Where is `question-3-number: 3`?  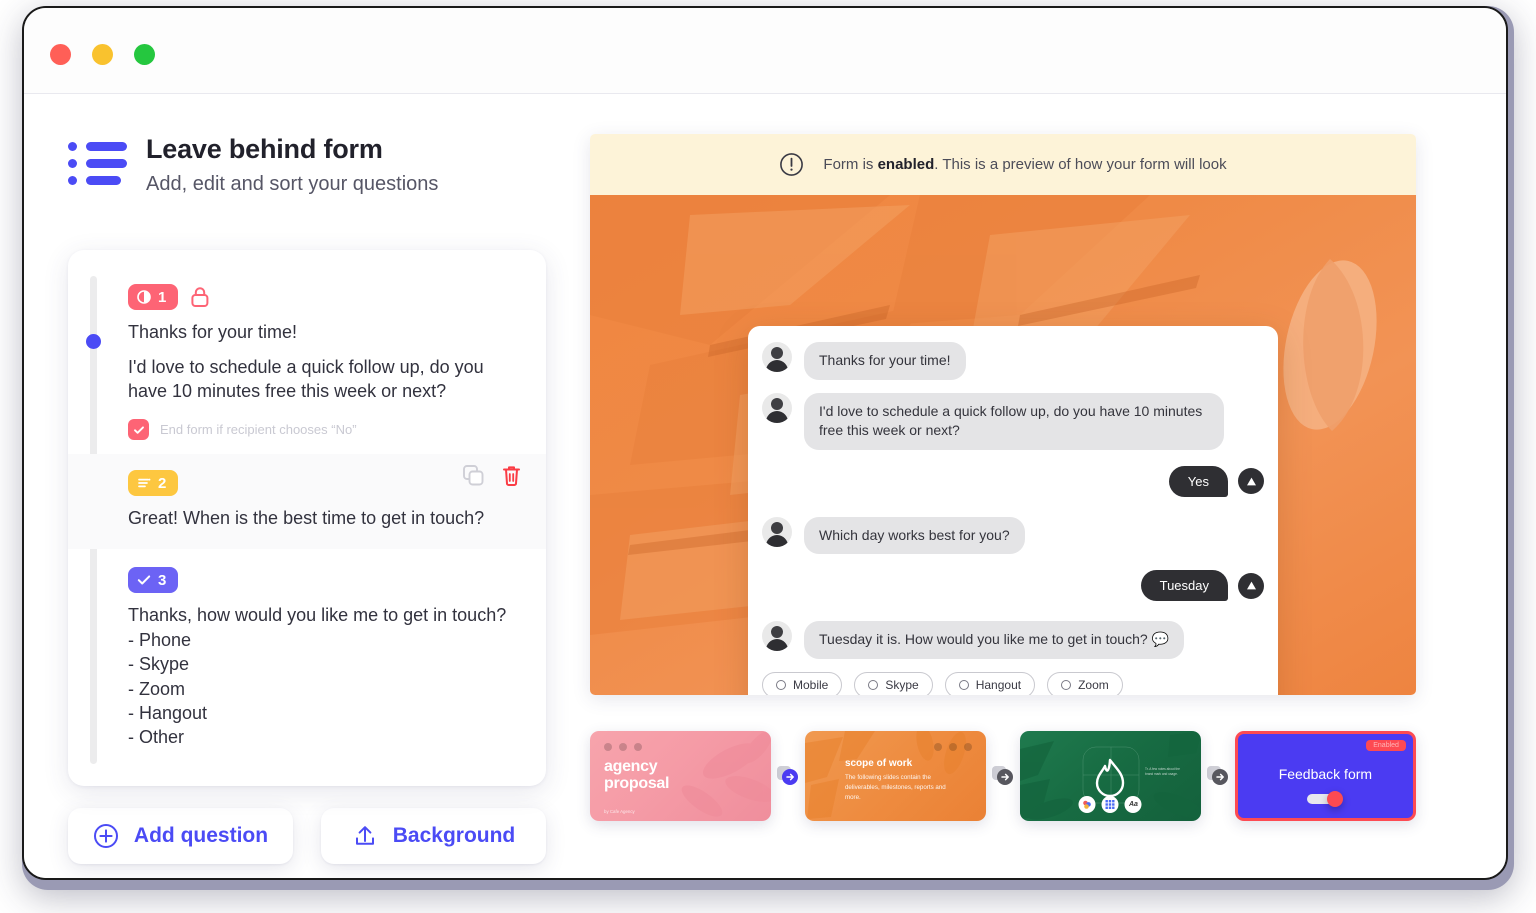 question-3-number: 3 is located at coordinates (162, 580).